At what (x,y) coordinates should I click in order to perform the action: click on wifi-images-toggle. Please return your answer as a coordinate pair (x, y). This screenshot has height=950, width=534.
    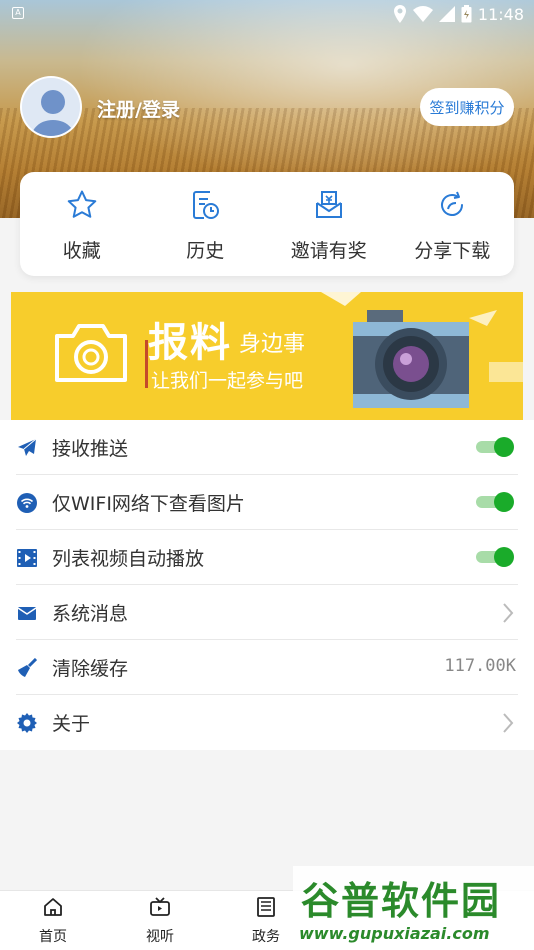
    Looking at the image, I should click on (496, 502).